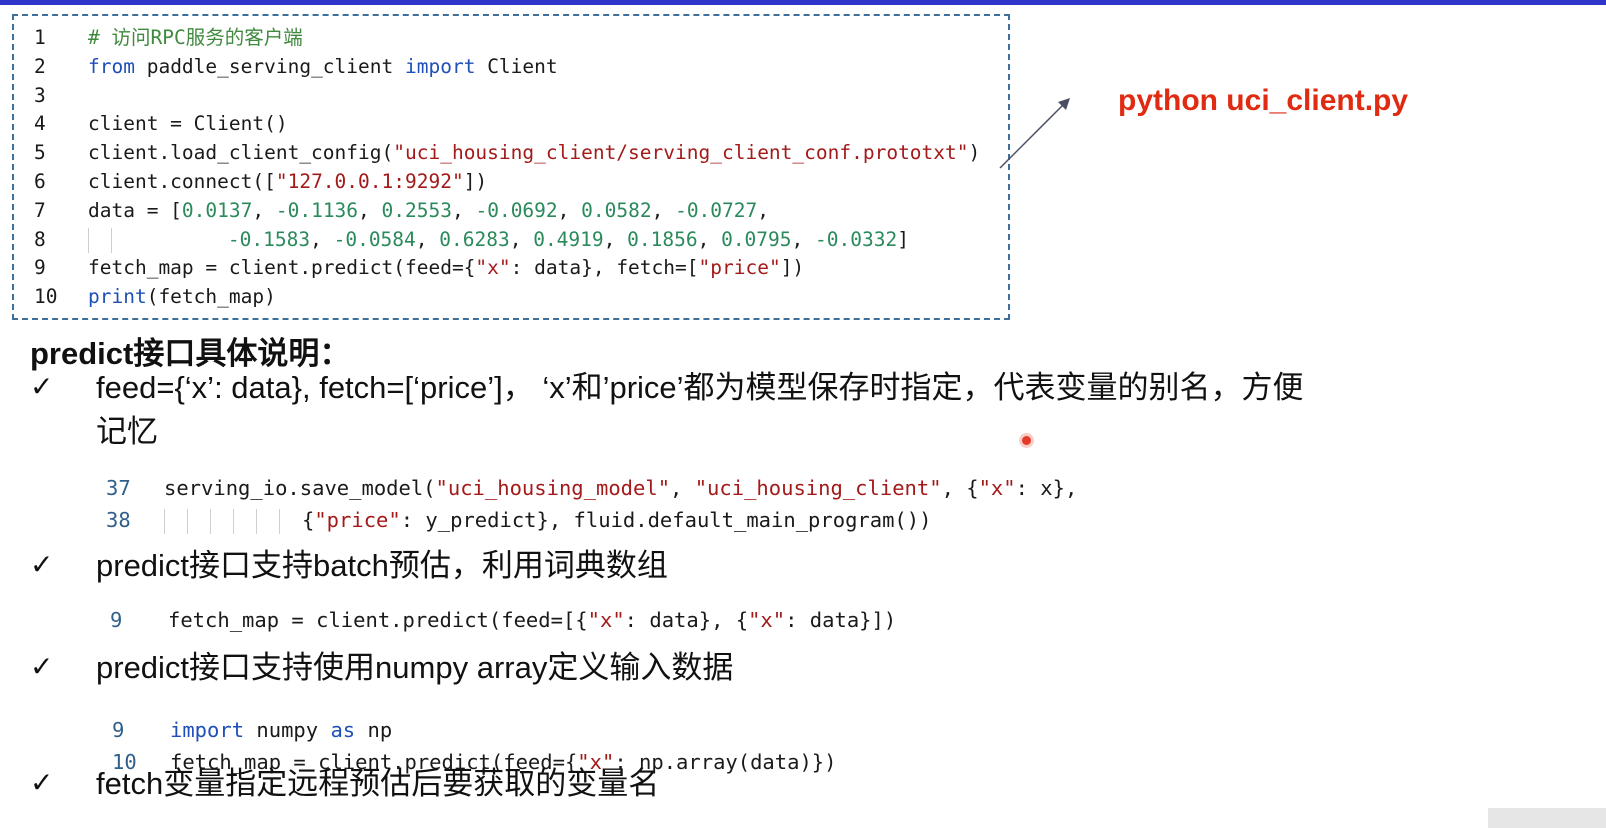 The width and height of the screenshot is (1606, 828). Describe the element at coordinates (287, 730) in the screenshot. I see `code-token: numpy` at that location.